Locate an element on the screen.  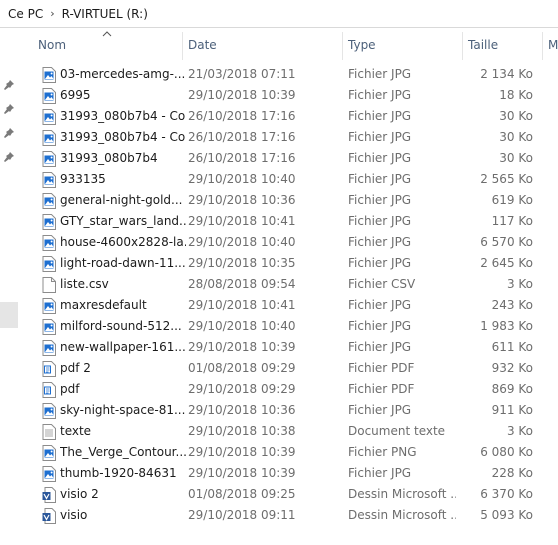
file-size: 228 Ko is located at coordinates (512, 473).